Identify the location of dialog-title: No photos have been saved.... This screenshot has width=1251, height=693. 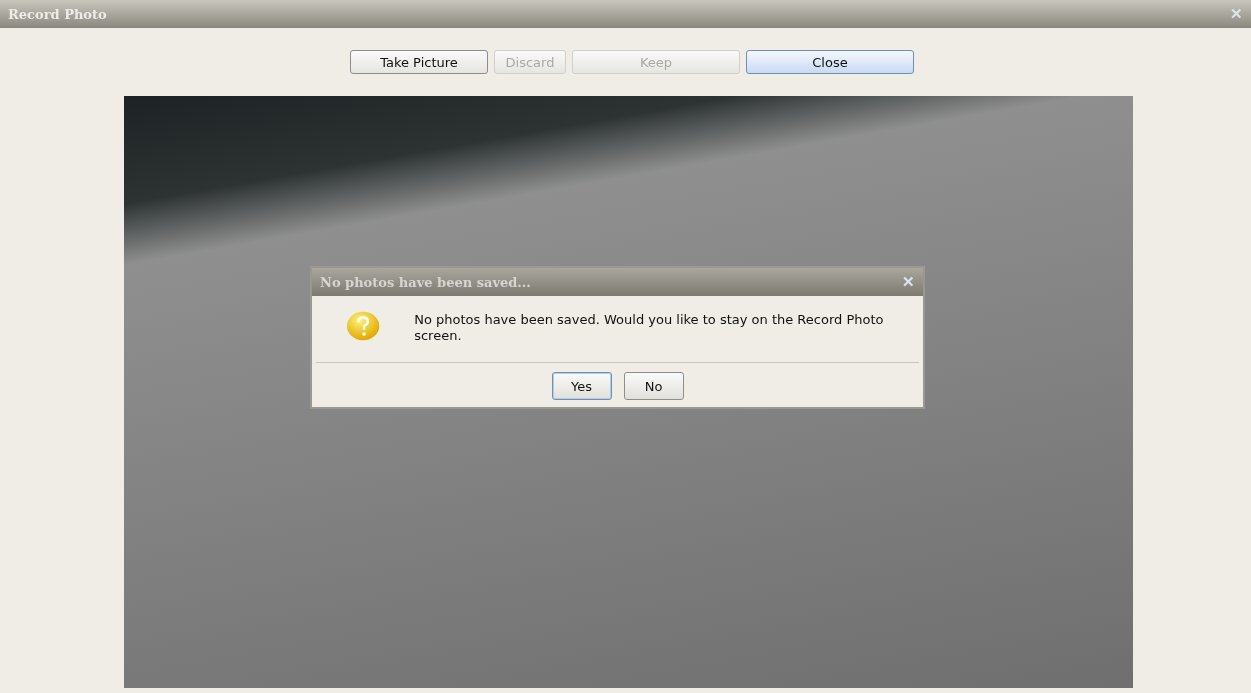
(425, 282).